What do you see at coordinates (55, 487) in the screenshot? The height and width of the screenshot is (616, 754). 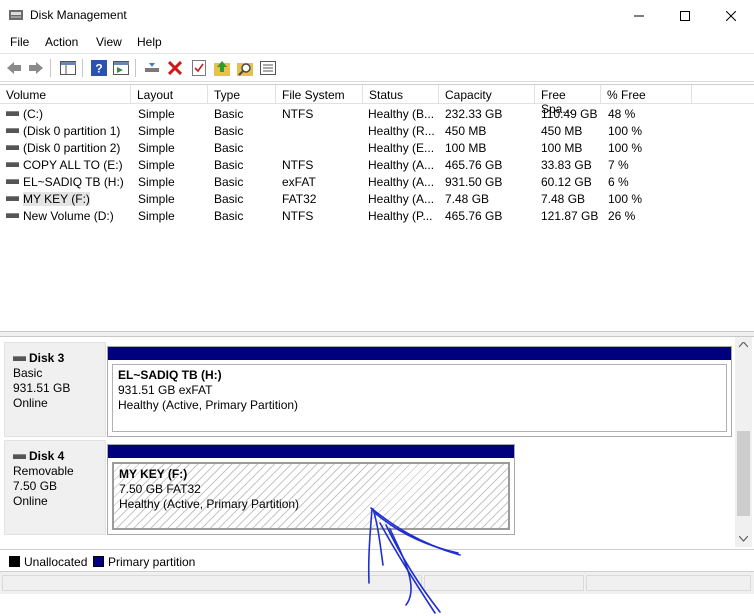 I see `disk-4-info: Disk 4 Removable 7.50 GB Online` at bounding box center [55, 487].